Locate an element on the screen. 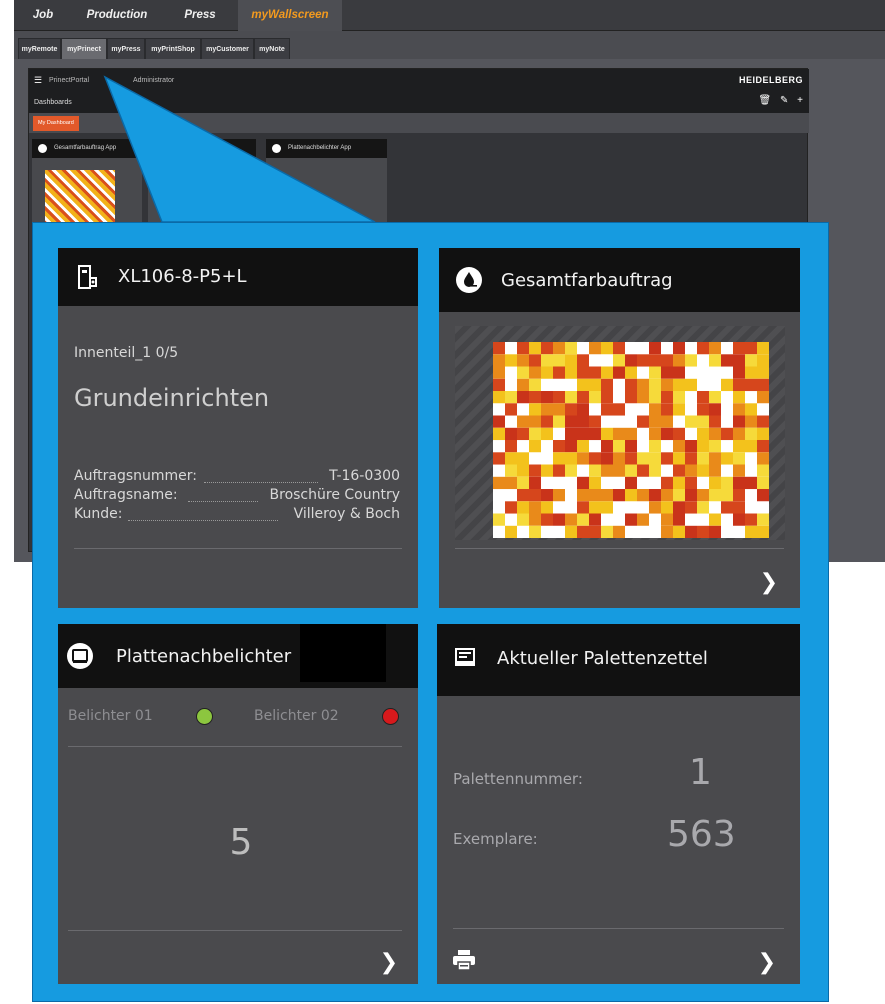 This screenshot has height=1004, width=885. ink-drop-icon is located at coordinates (42, 148).